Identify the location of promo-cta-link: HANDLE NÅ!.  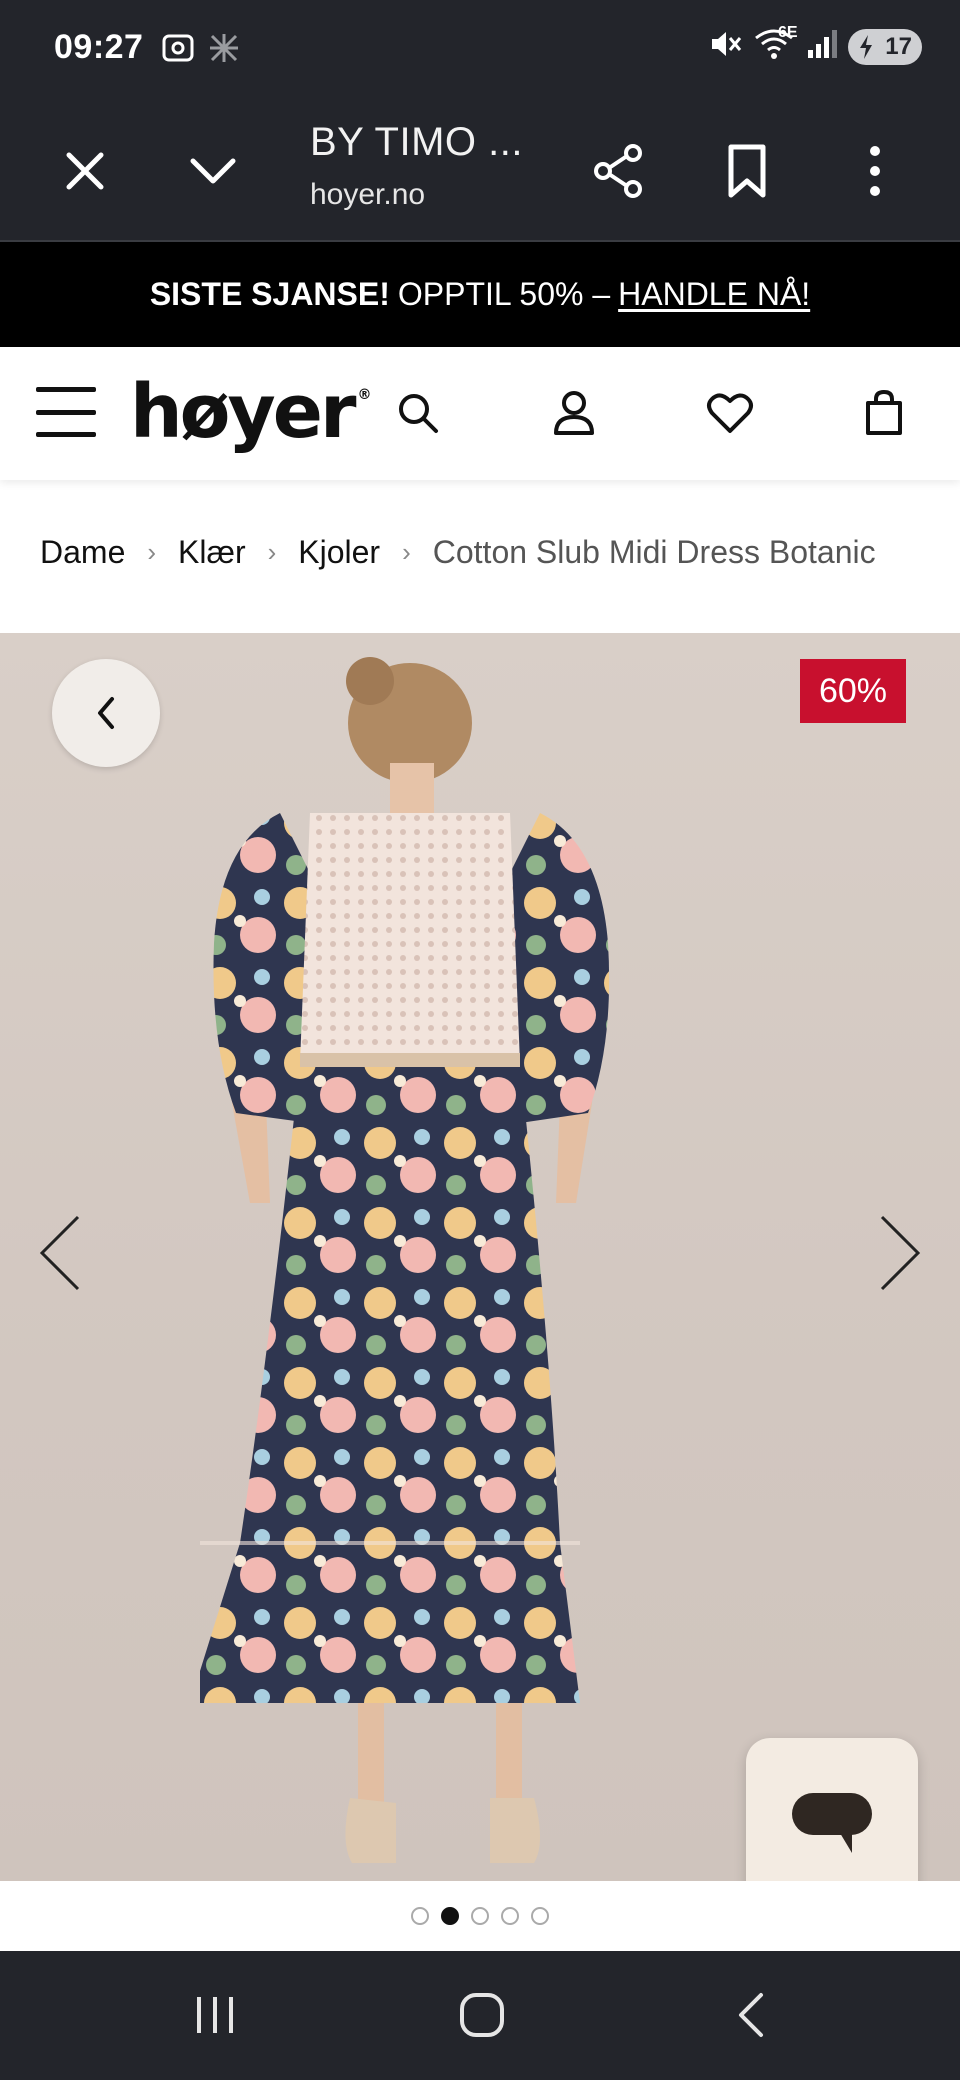
(714, 294).